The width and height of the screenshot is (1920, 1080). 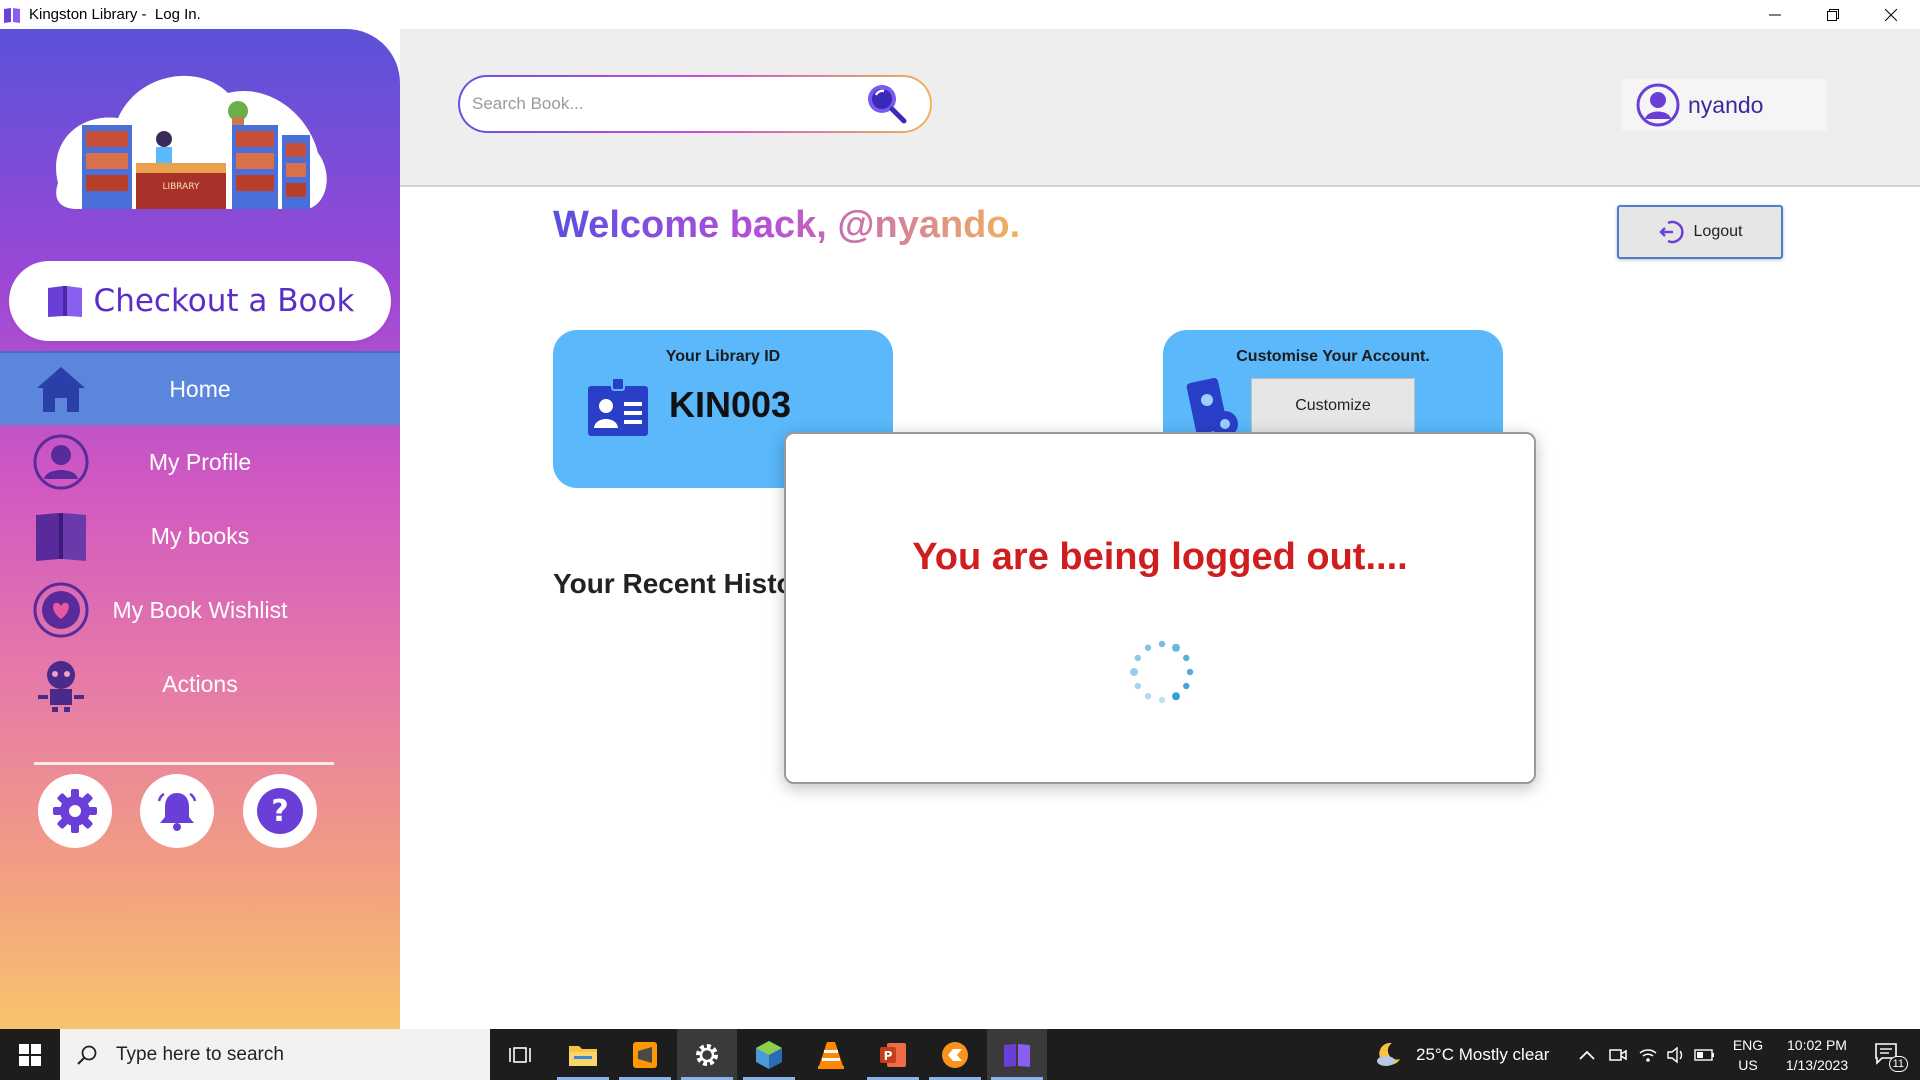 I want to click on avatar-icon, so click(x=1658, y=105).